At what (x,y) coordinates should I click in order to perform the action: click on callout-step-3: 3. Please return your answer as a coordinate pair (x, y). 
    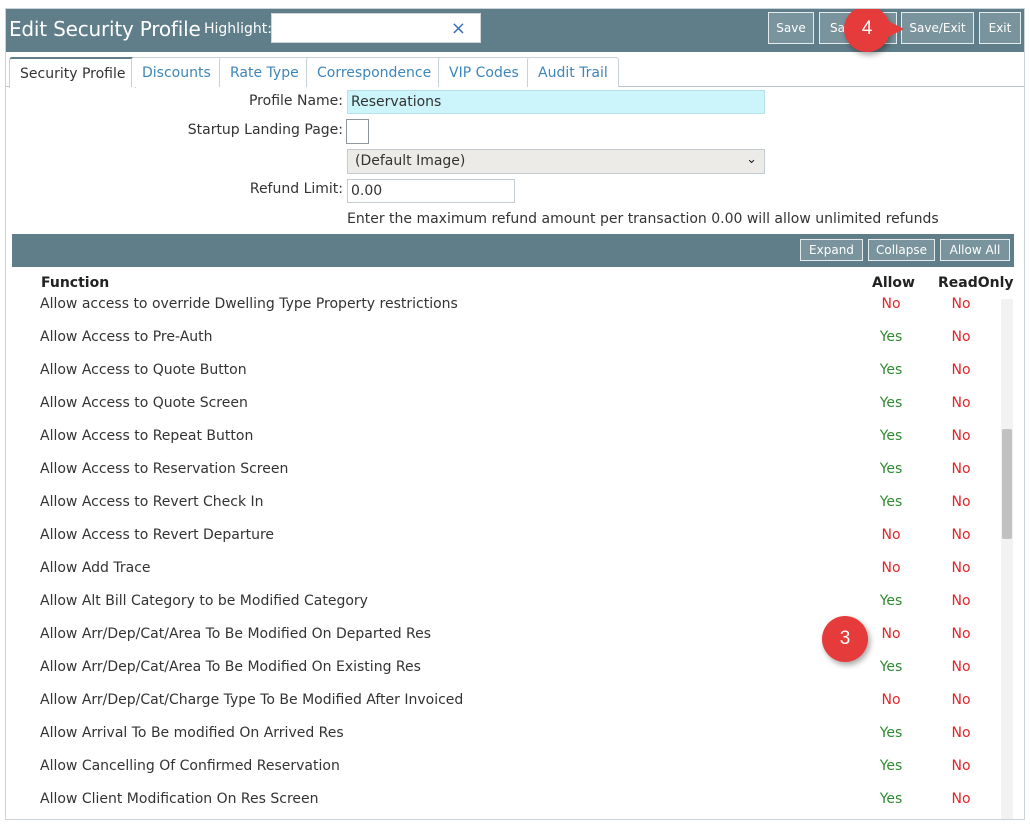
    Looking at the image, I should click on (845, 639).